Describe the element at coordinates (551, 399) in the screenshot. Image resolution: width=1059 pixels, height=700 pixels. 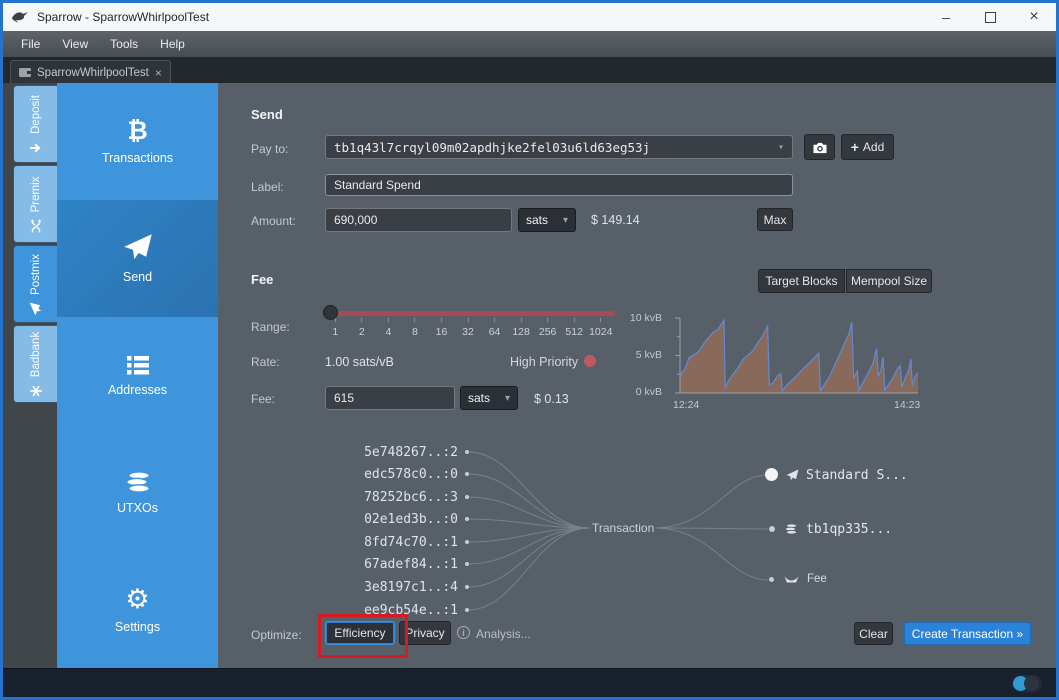
I see `fee-fiat: $ 0.13` at that location.